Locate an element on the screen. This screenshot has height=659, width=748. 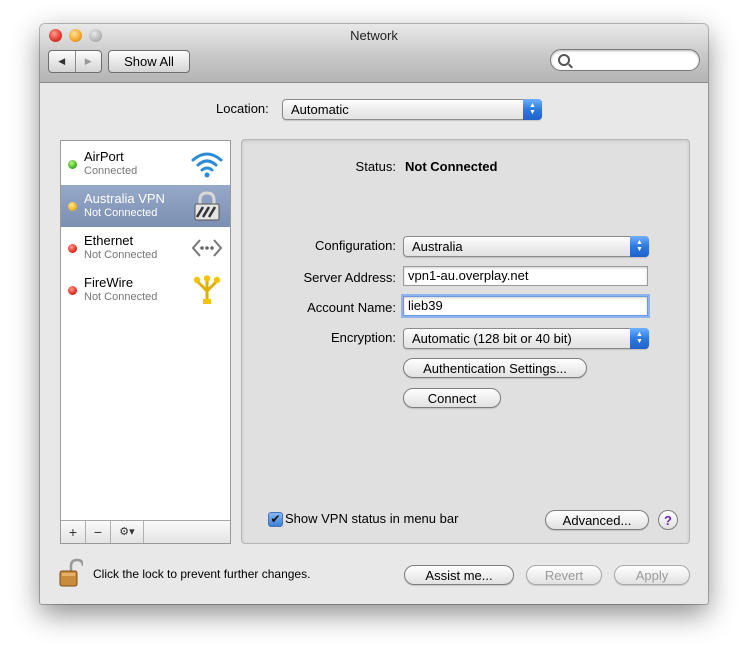
connect-button: Connect is located at coordinates (452, 398).